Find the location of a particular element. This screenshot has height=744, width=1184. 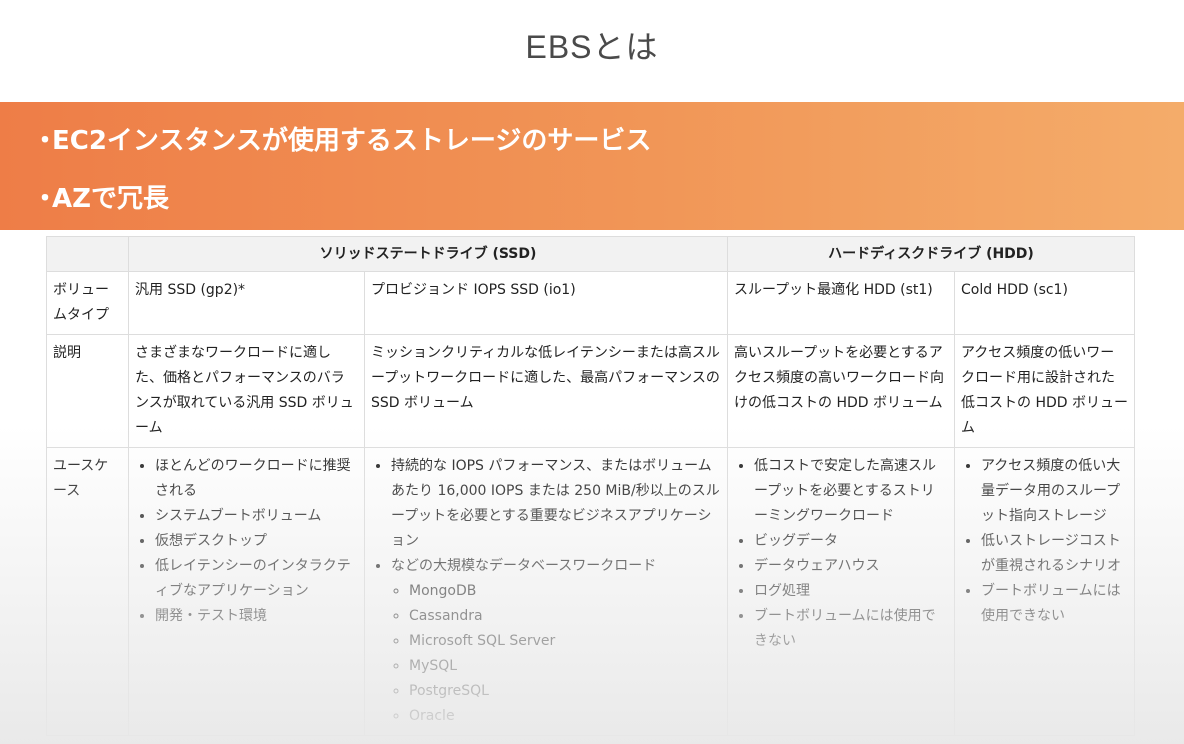

list-item: Microsoft SQL Server is located at coordinates (565, 641).